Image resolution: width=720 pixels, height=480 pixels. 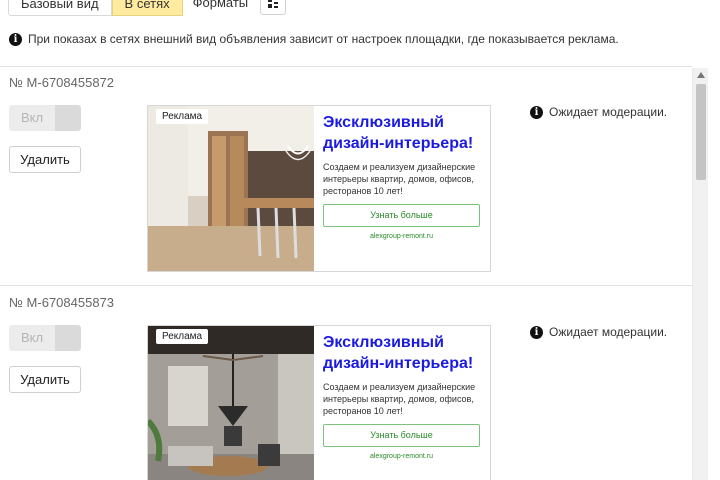 What do you see at coordinates (701, 132) in the screenshot?
I see `scroll-thumb` at bounding box center [701, 132].